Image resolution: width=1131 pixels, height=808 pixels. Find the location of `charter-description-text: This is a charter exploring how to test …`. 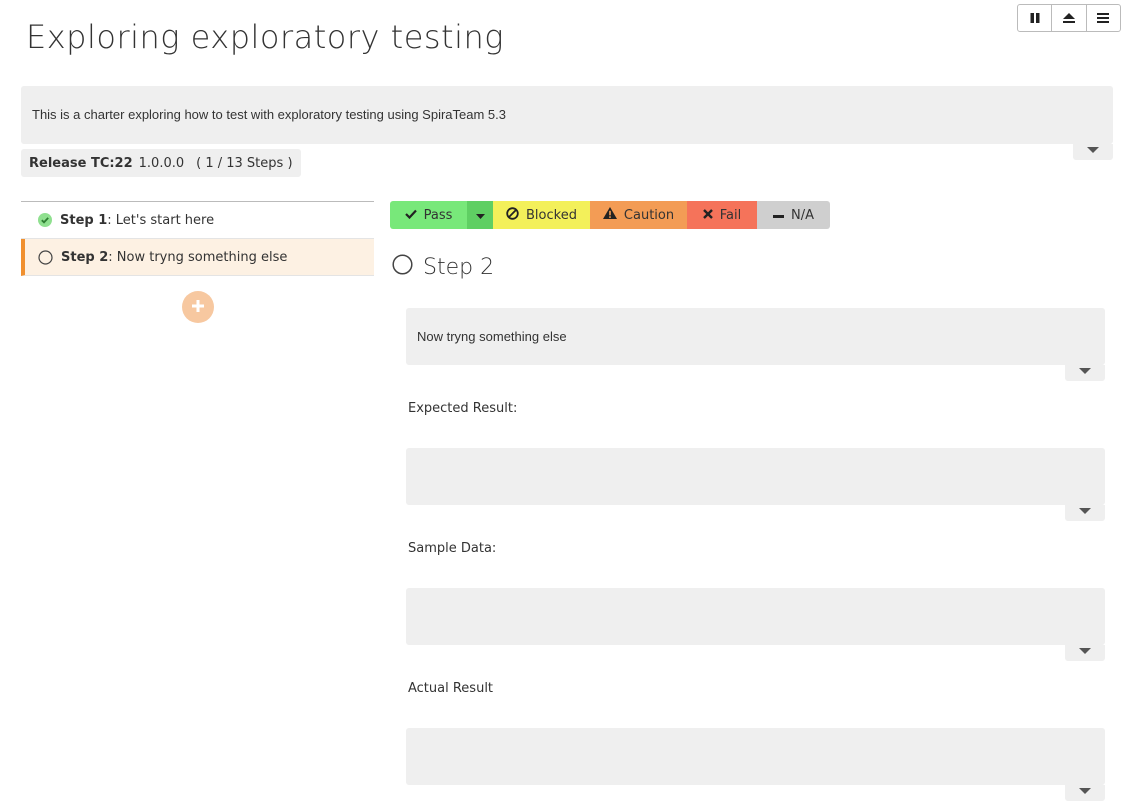

charter-description-text: This is a charter exploring how to test … is located at coordinates (269, 114).